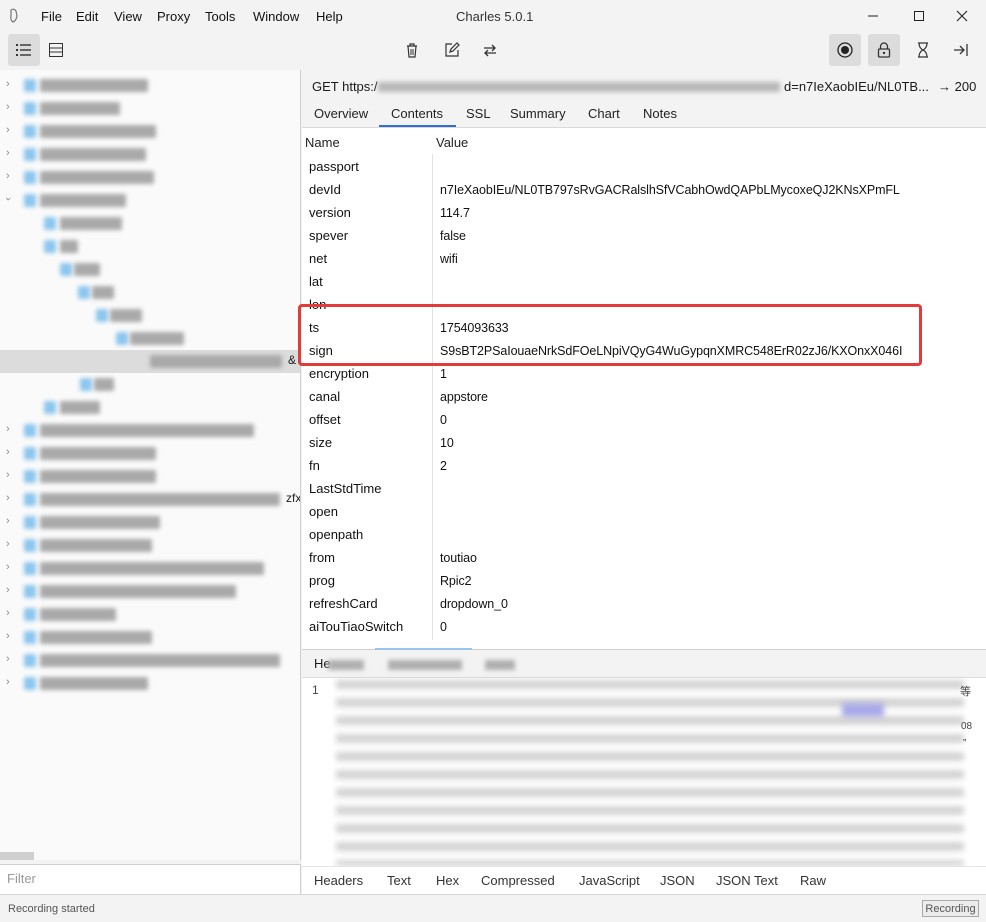  What do you see at coordinates (87, 16) in the screenshot?
I see `menu-edit: Edit` at bounding box center [87, 16].